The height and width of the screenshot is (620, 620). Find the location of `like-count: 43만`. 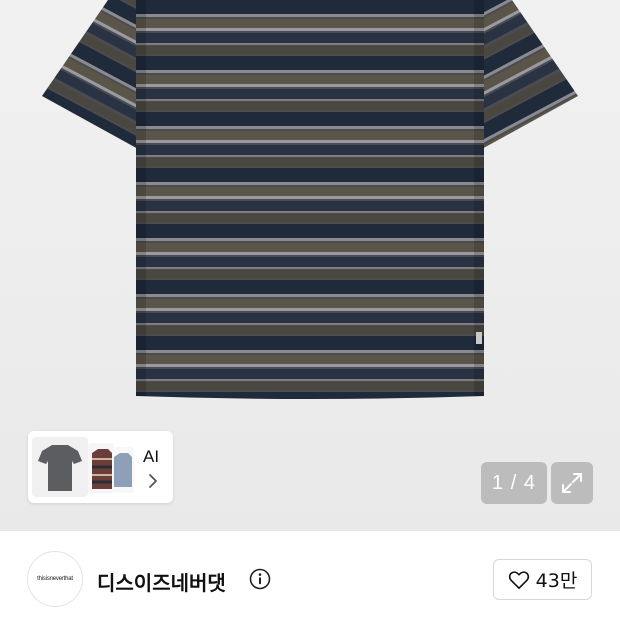

like-count: 43만 is located at coordinates (556, 581).